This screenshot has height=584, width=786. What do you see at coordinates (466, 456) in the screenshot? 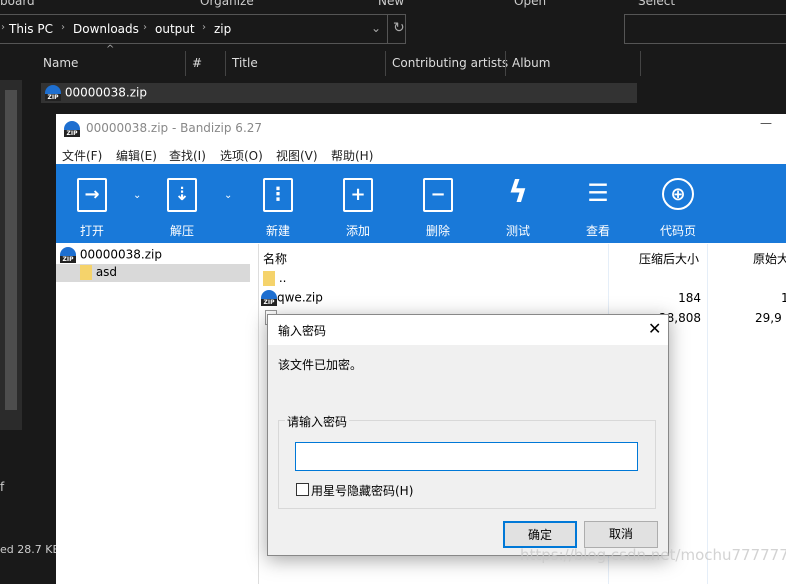
I see `password-input` at bounding box center [466, 456].